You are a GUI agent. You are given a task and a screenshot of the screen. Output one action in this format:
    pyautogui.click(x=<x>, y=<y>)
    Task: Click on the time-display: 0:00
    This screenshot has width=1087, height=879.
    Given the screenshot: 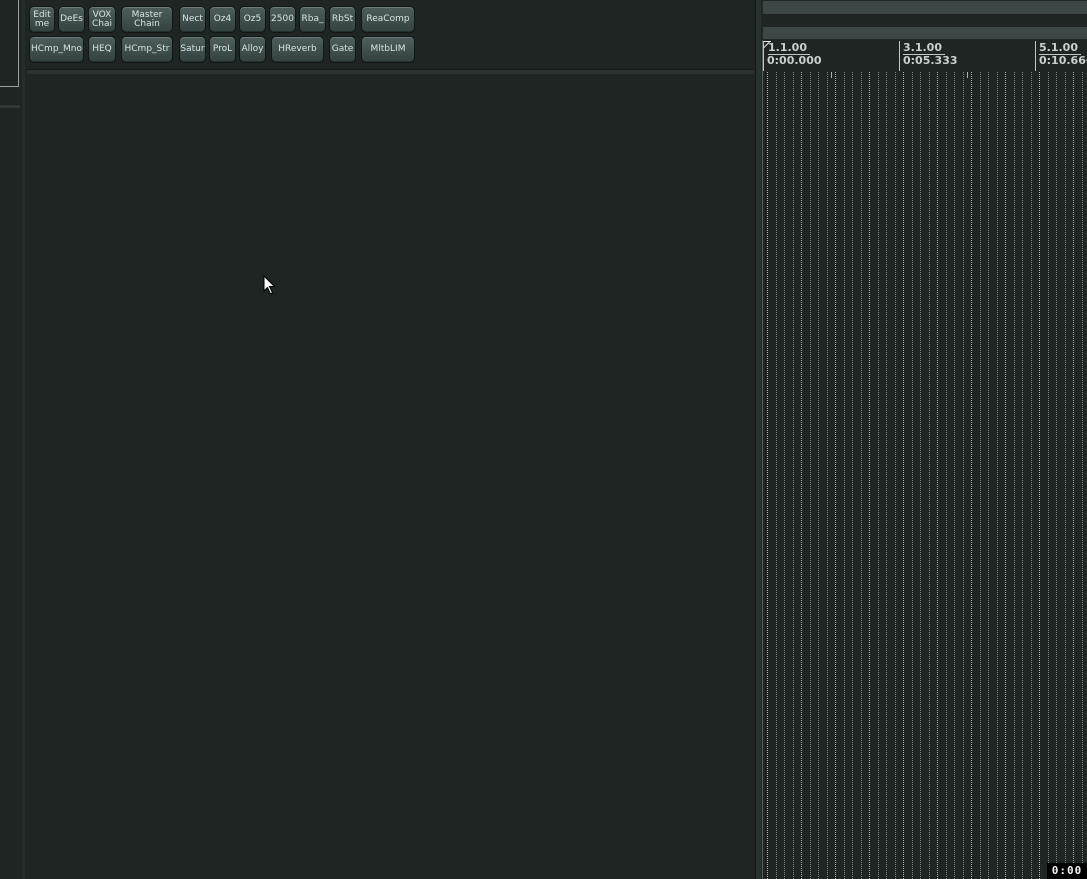 What is the action you would take?
    pyautogui.click(x=1067, y=871)
    